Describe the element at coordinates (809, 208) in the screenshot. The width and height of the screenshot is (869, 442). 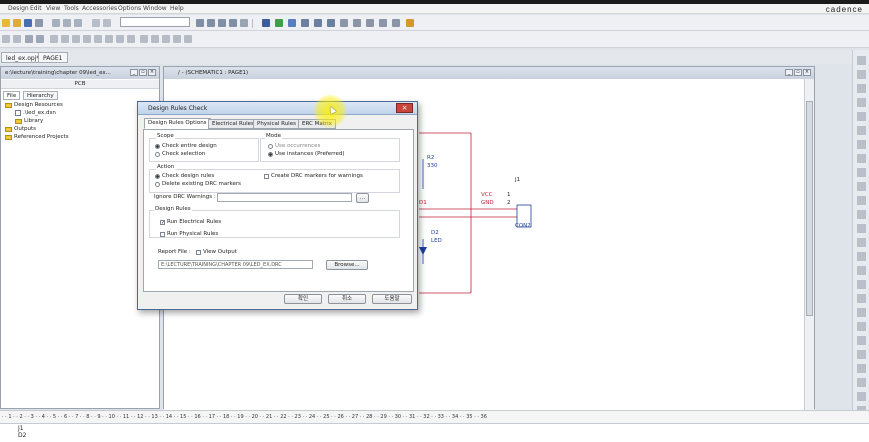
I see `scrollbar-thumb` at that location.